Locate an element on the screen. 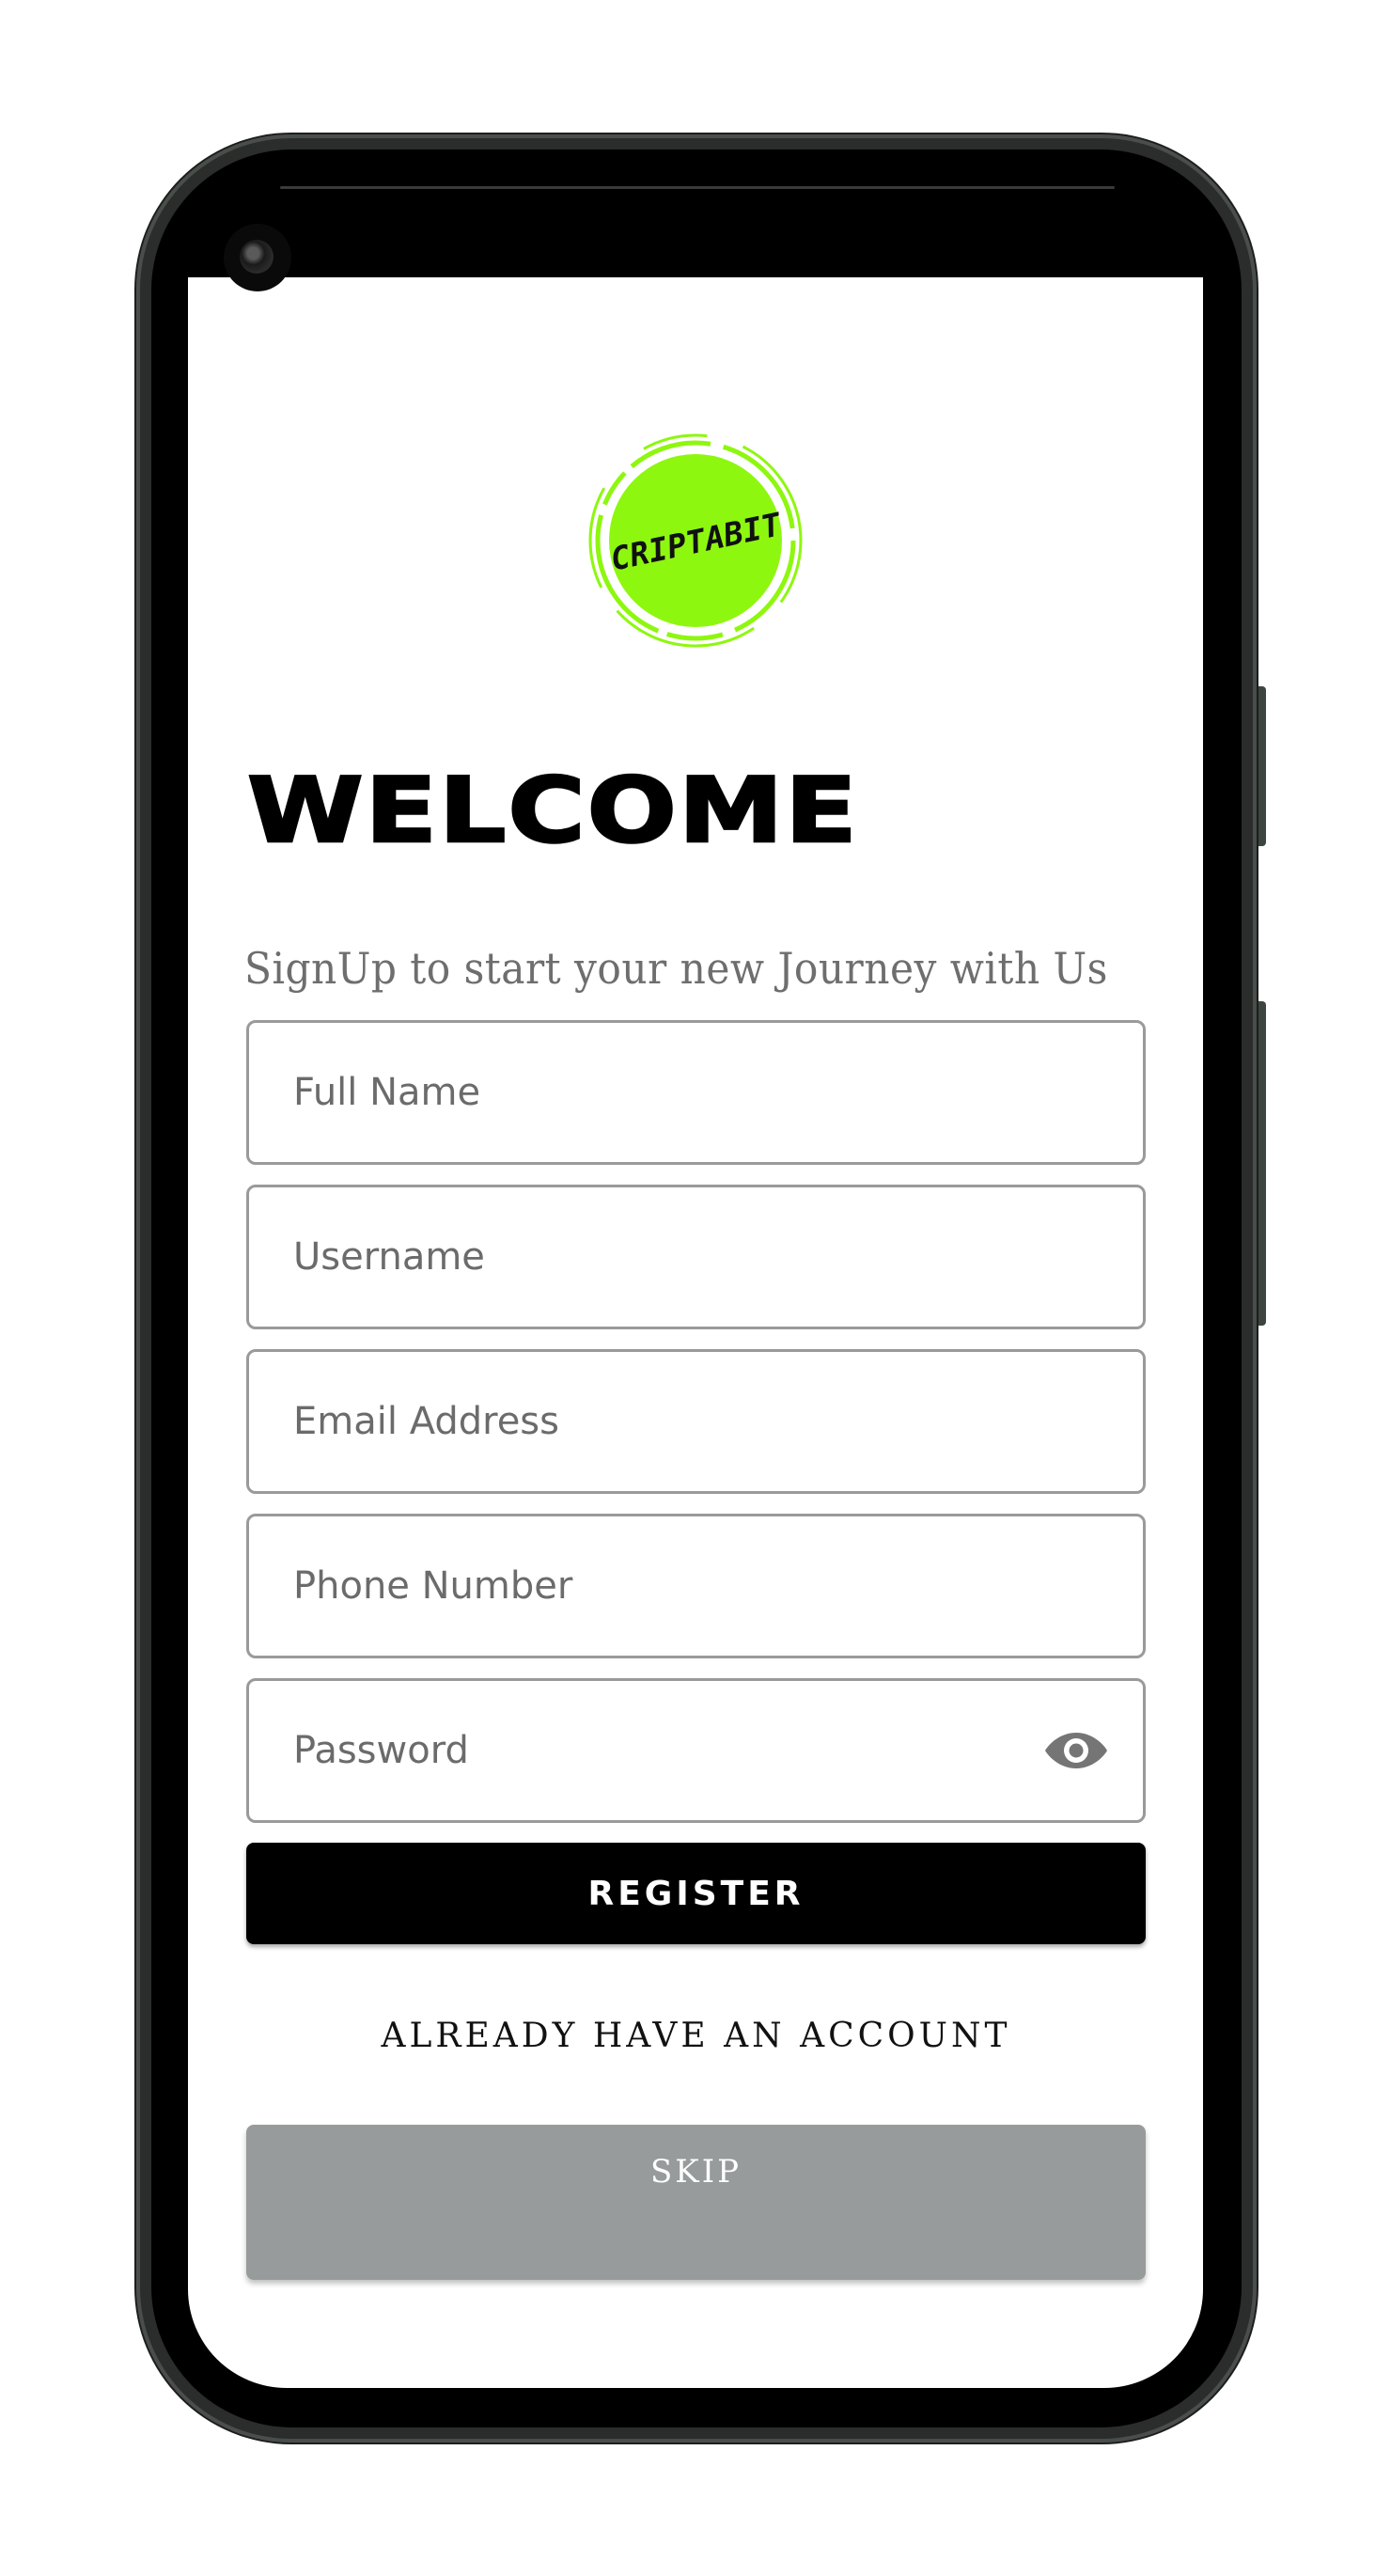 This screenshot has width=1391, height=2576. full-name-field: Full Name is located at coordinates (696, 1093).